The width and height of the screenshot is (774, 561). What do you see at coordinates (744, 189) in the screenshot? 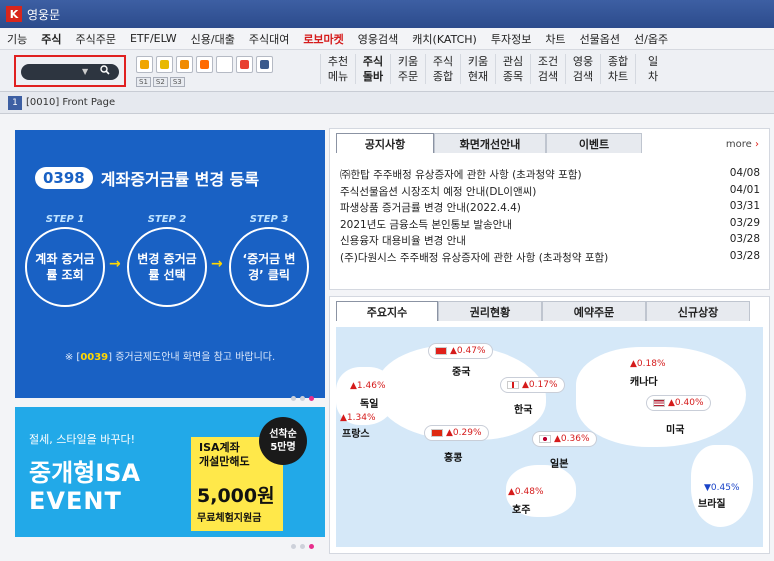
I see `notice-date: 04/01` at bounding box center [744, 189].